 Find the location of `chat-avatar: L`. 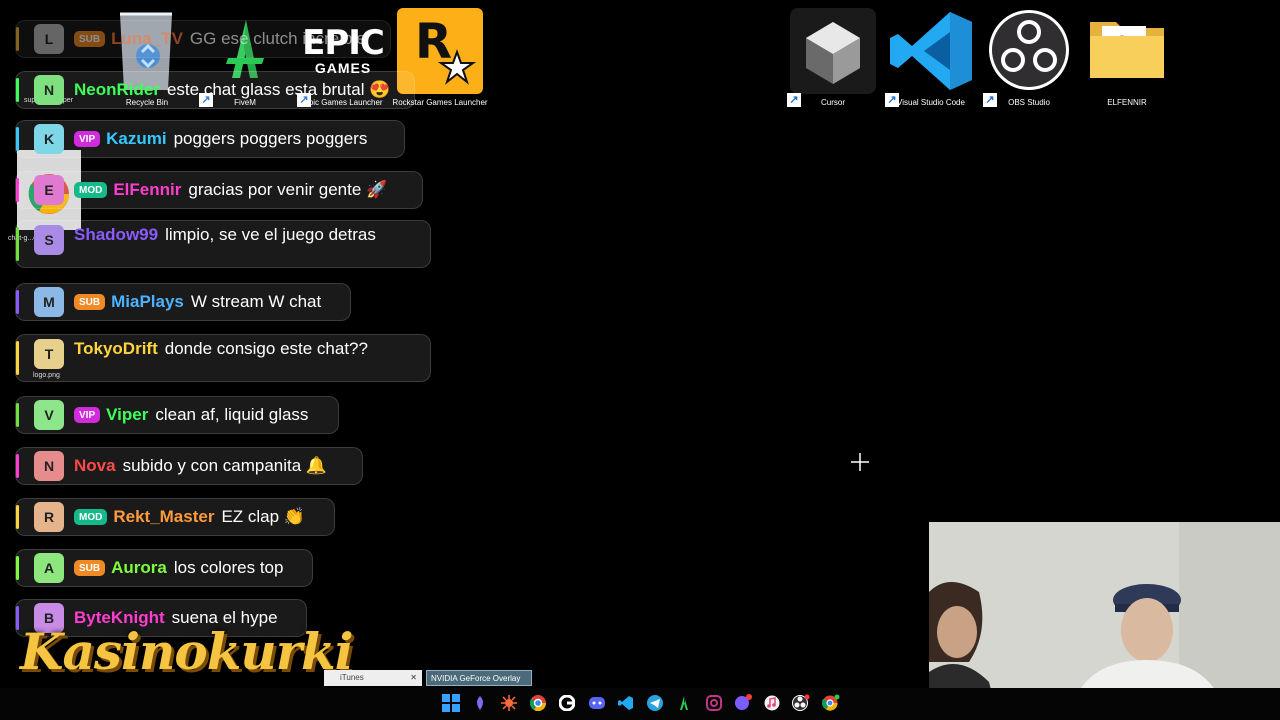

chat-avatar: L is located at coordinates (49, 39).